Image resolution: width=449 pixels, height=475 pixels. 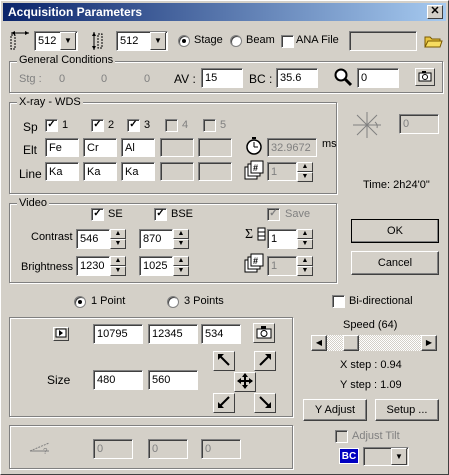 I want to click on three-points-radio, so click(x=173, y=302).